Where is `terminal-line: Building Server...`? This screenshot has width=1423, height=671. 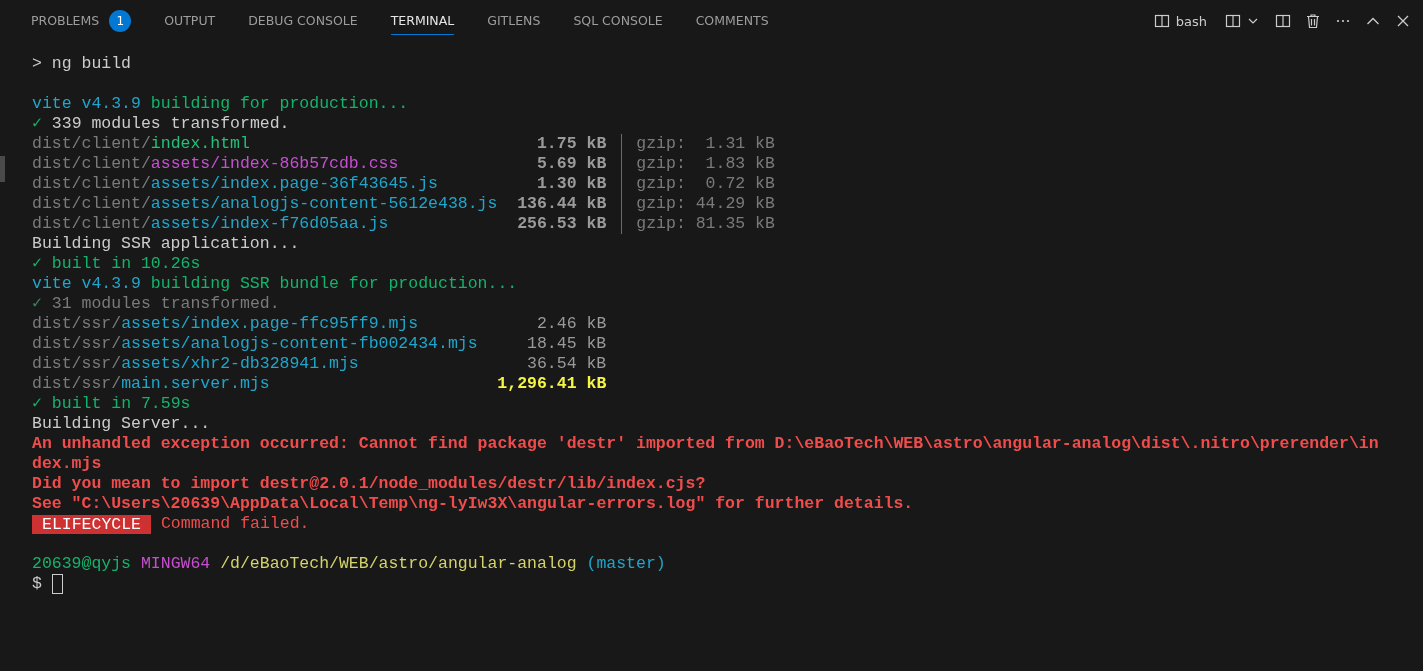 terminal-line: Building Server... is located at coordinates (122, 424).